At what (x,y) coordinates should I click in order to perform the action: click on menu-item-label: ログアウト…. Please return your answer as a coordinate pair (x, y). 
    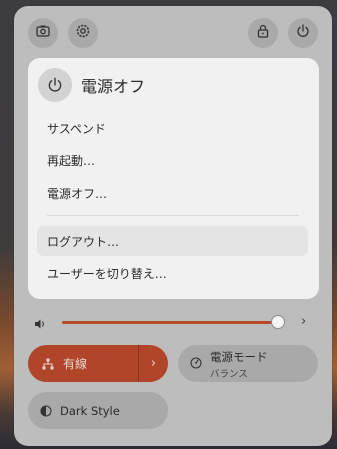
    Looking at the image, I should click on (83, 241).